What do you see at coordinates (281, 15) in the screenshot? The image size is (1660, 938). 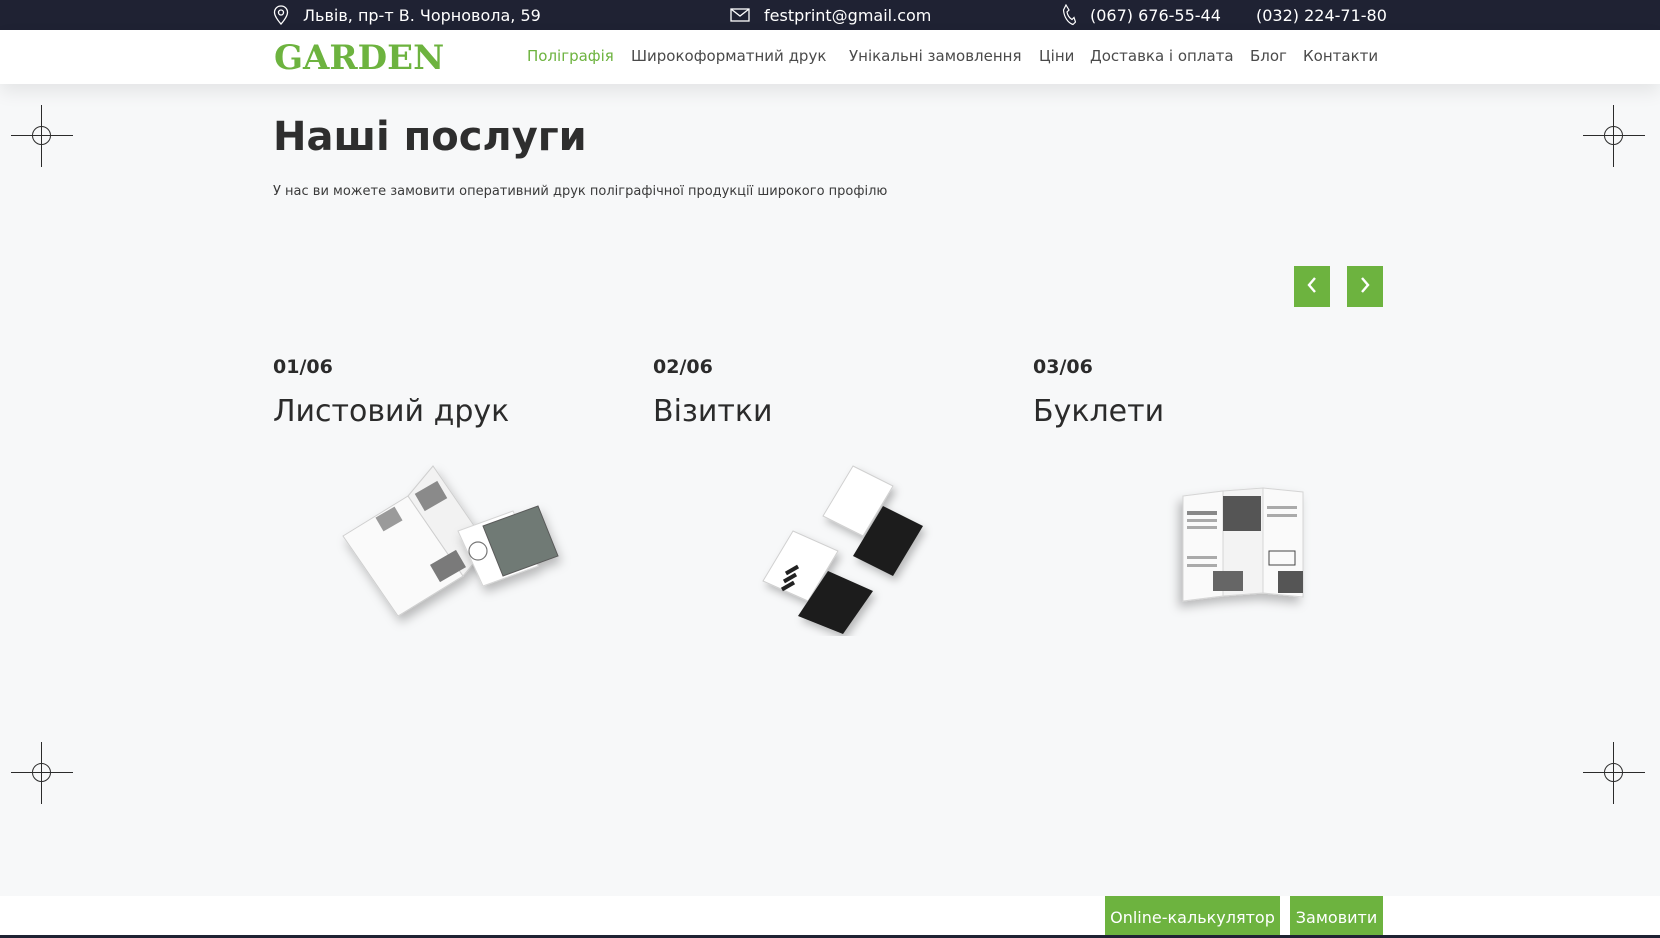 I see `location-pin-icon` at bounding box center [281, 15].